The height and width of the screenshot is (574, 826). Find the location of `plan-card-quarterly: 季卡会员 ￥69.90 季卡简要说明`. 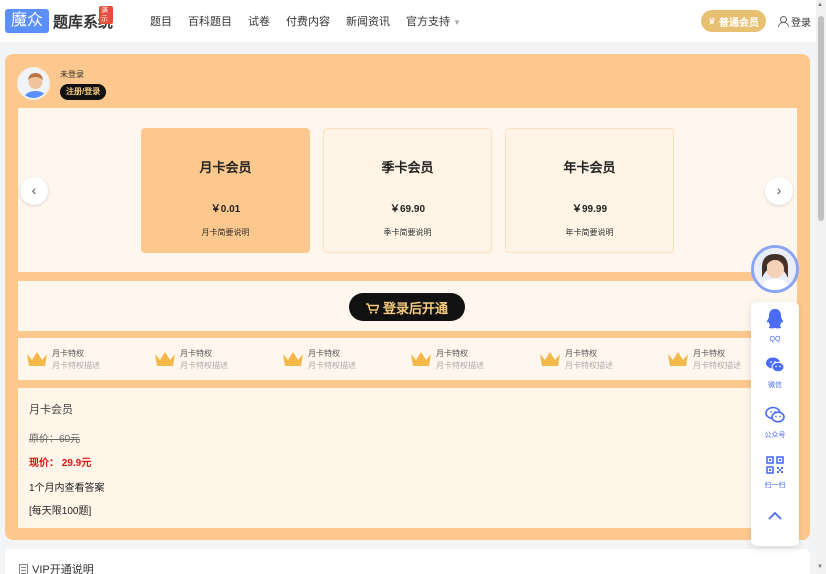

plan-card-quarterly: 季卡会员 ￥69.90 季卡简要说明 is located at coordinates (407, 190).